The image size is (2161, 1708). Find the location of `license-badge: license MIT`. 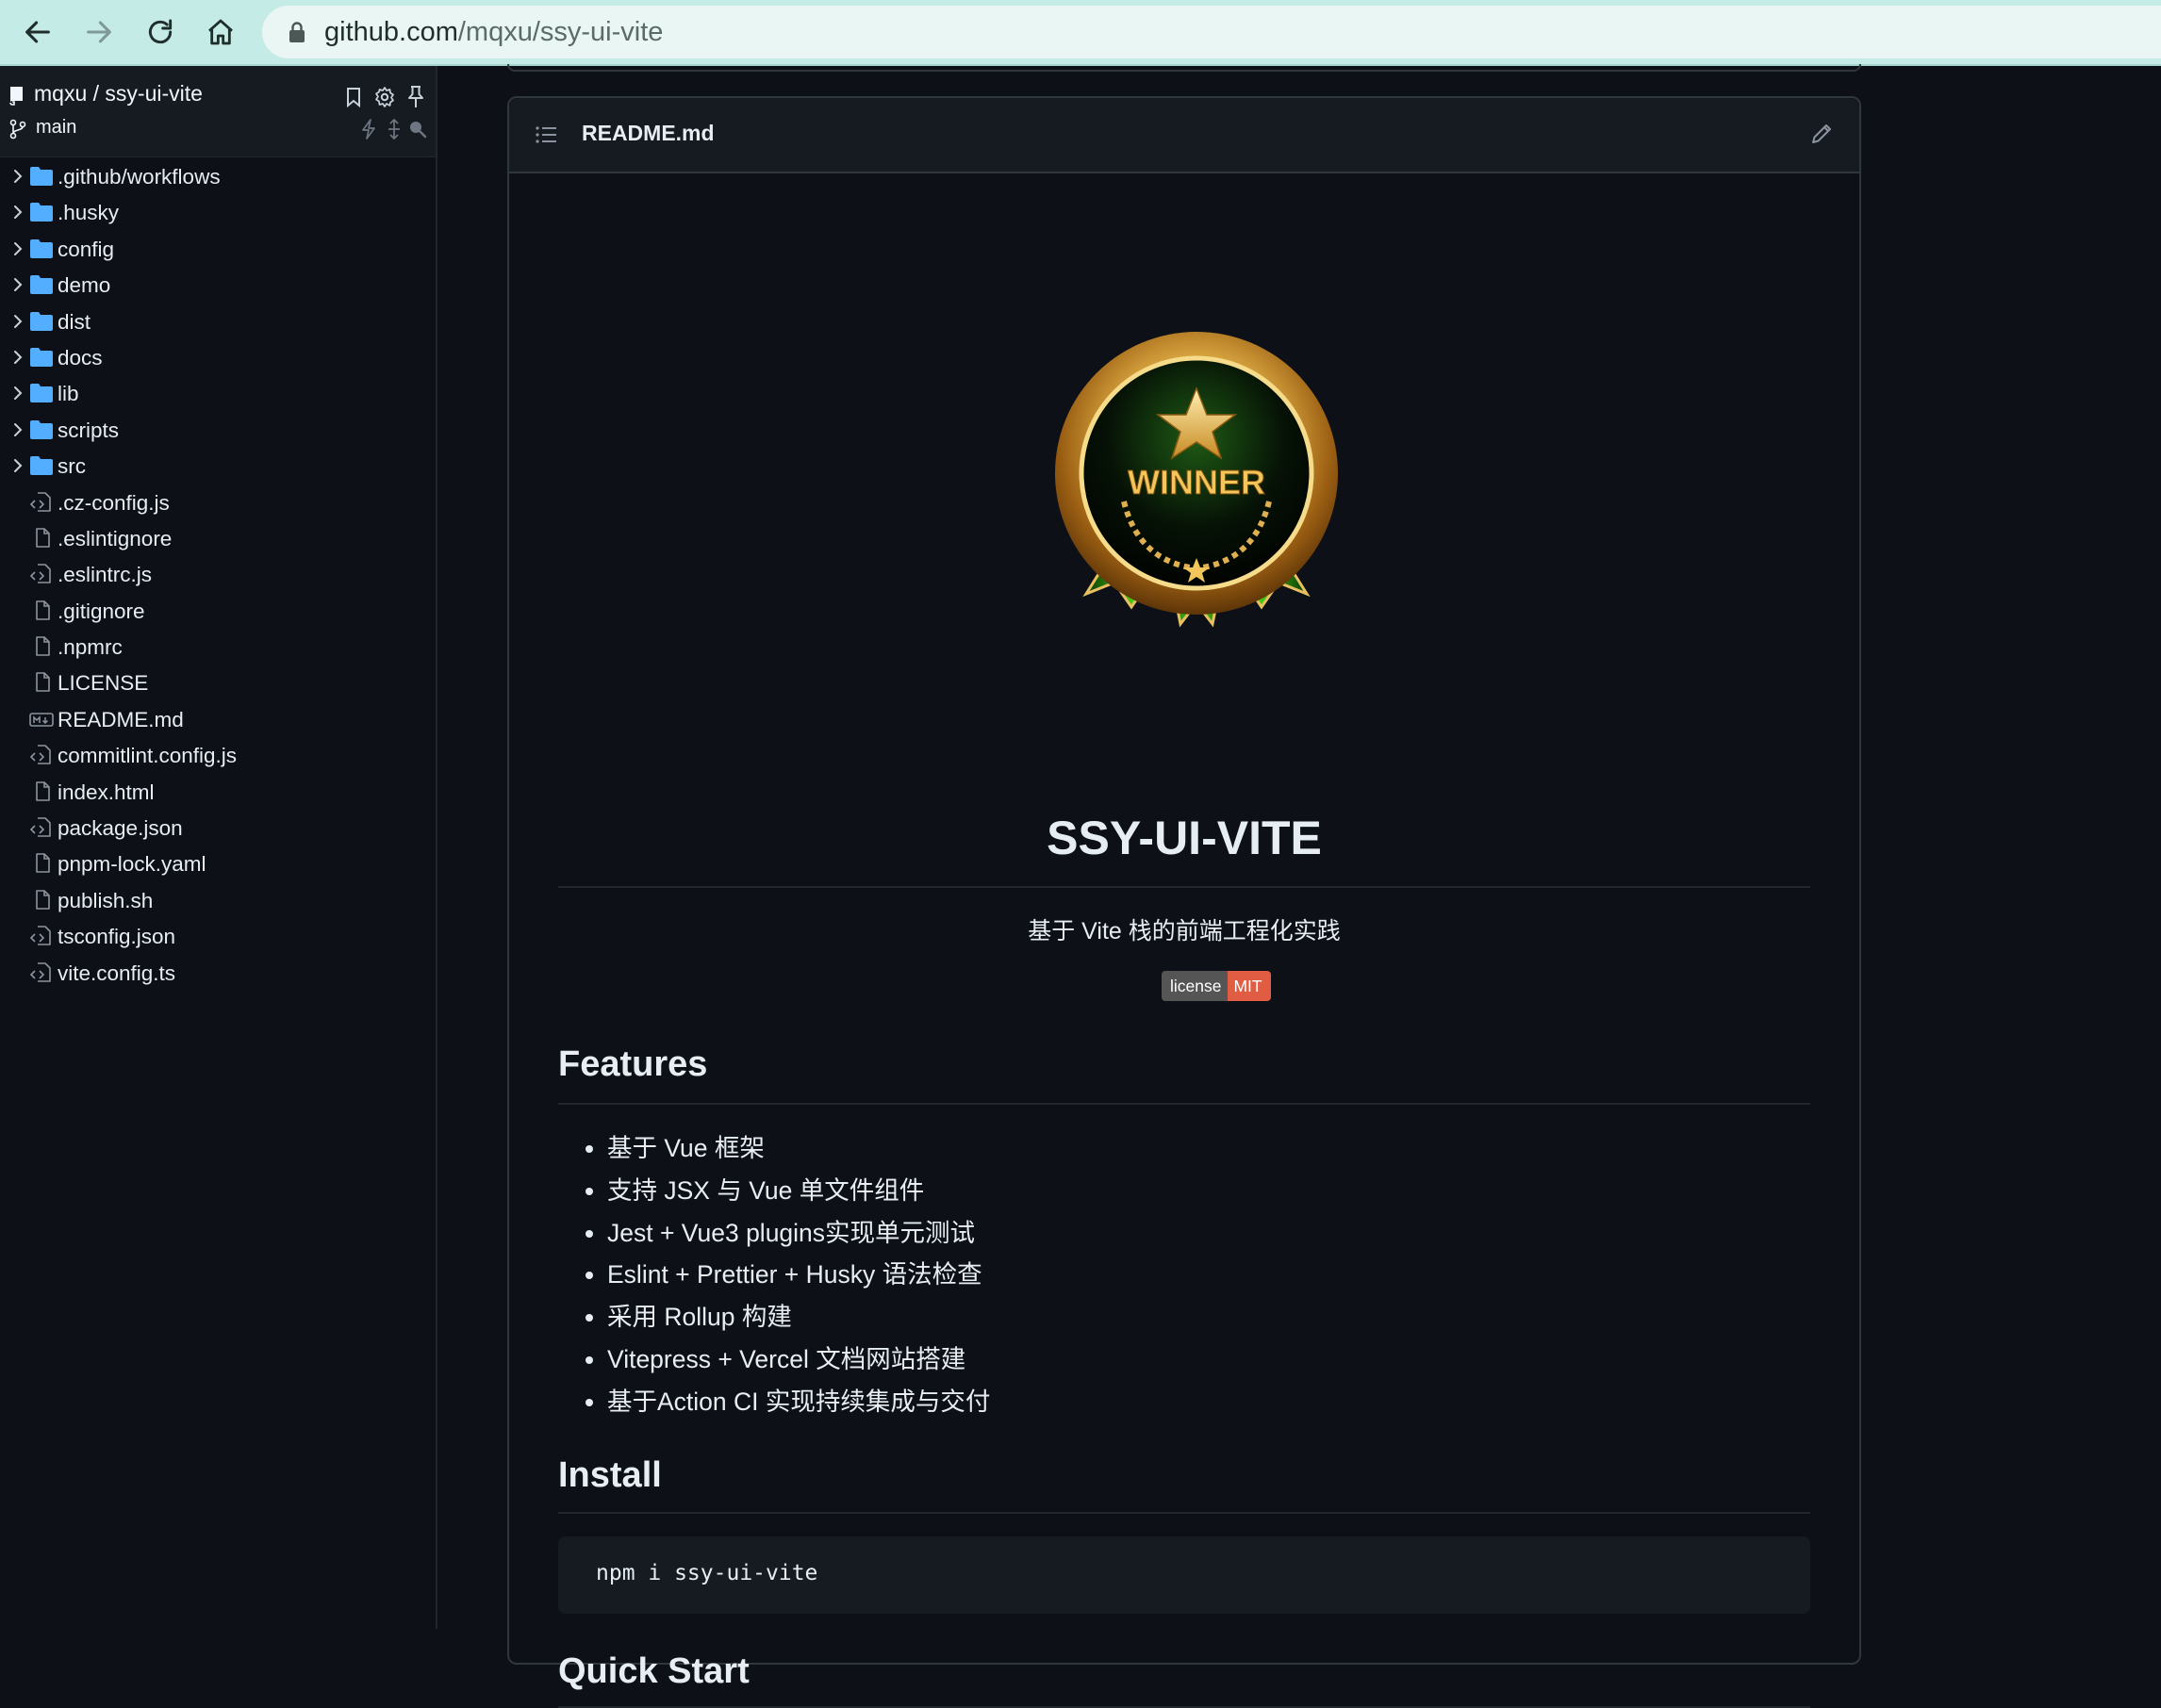

license-badge: license MIT is located at coordinates (1217, 986).